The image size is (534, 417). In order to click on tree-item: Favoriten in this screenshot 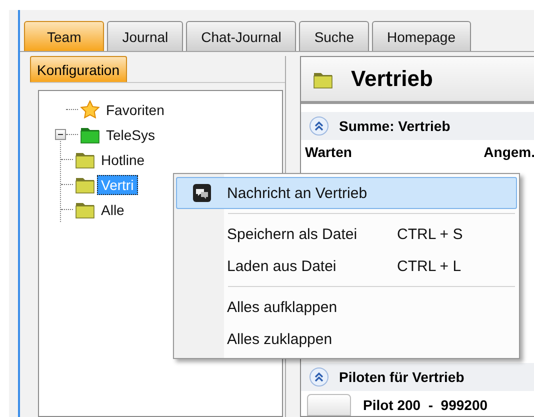, I will do `click(135, 110)`.